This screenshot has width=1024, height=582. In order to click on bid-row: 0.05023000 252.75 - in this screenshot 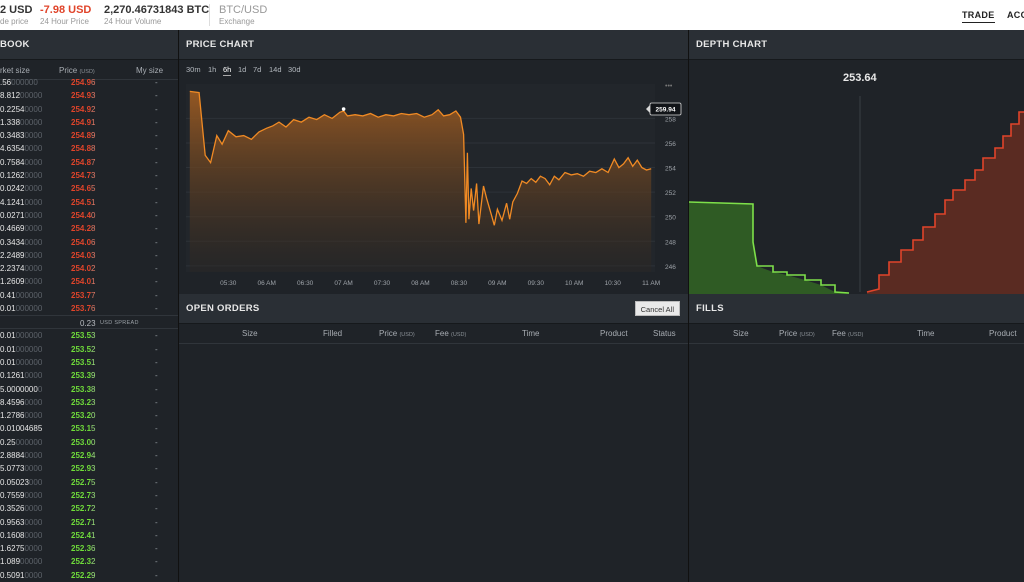, I will do `click(89, 482)`.